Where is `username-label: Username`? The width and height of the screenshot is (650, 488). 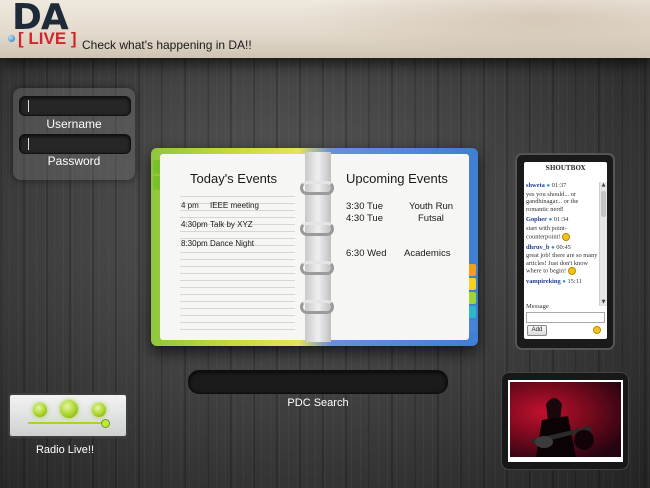 username-label: Username is located at coordinates (74, 124).